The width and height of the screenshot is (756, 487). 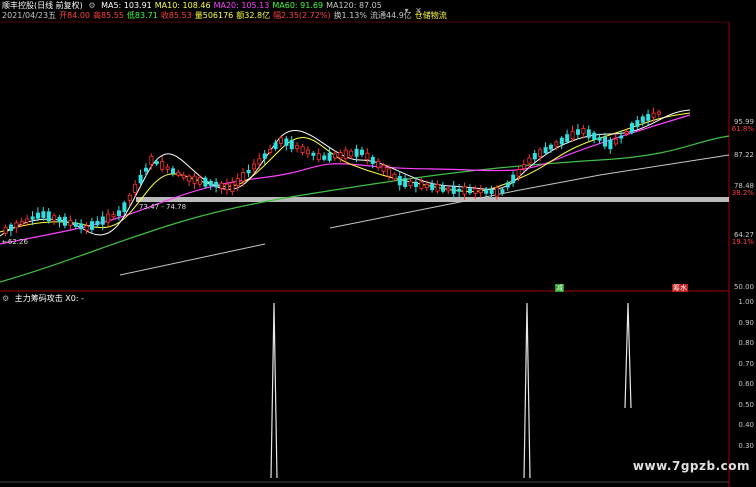 What do you see at coordinates (5, 298) in the screenshot?
I see `gear-icon: ⚙` at bounding box center [5, 298].